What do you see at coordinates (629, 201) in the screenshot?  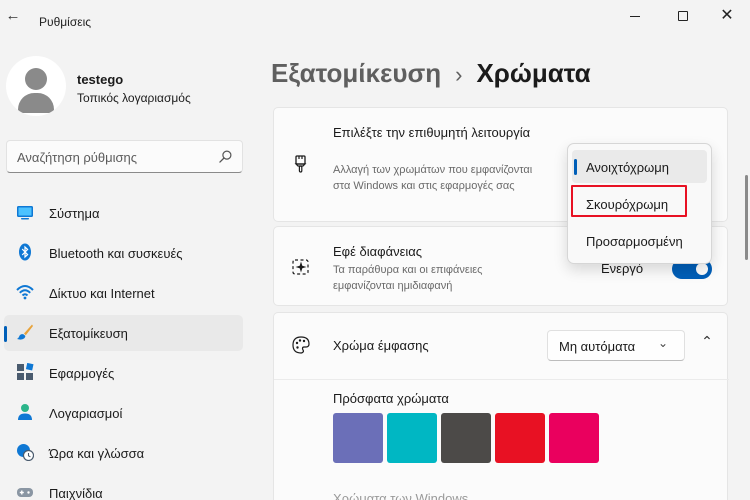 I see `highlight-annotation` at bounding box center [629, 201].